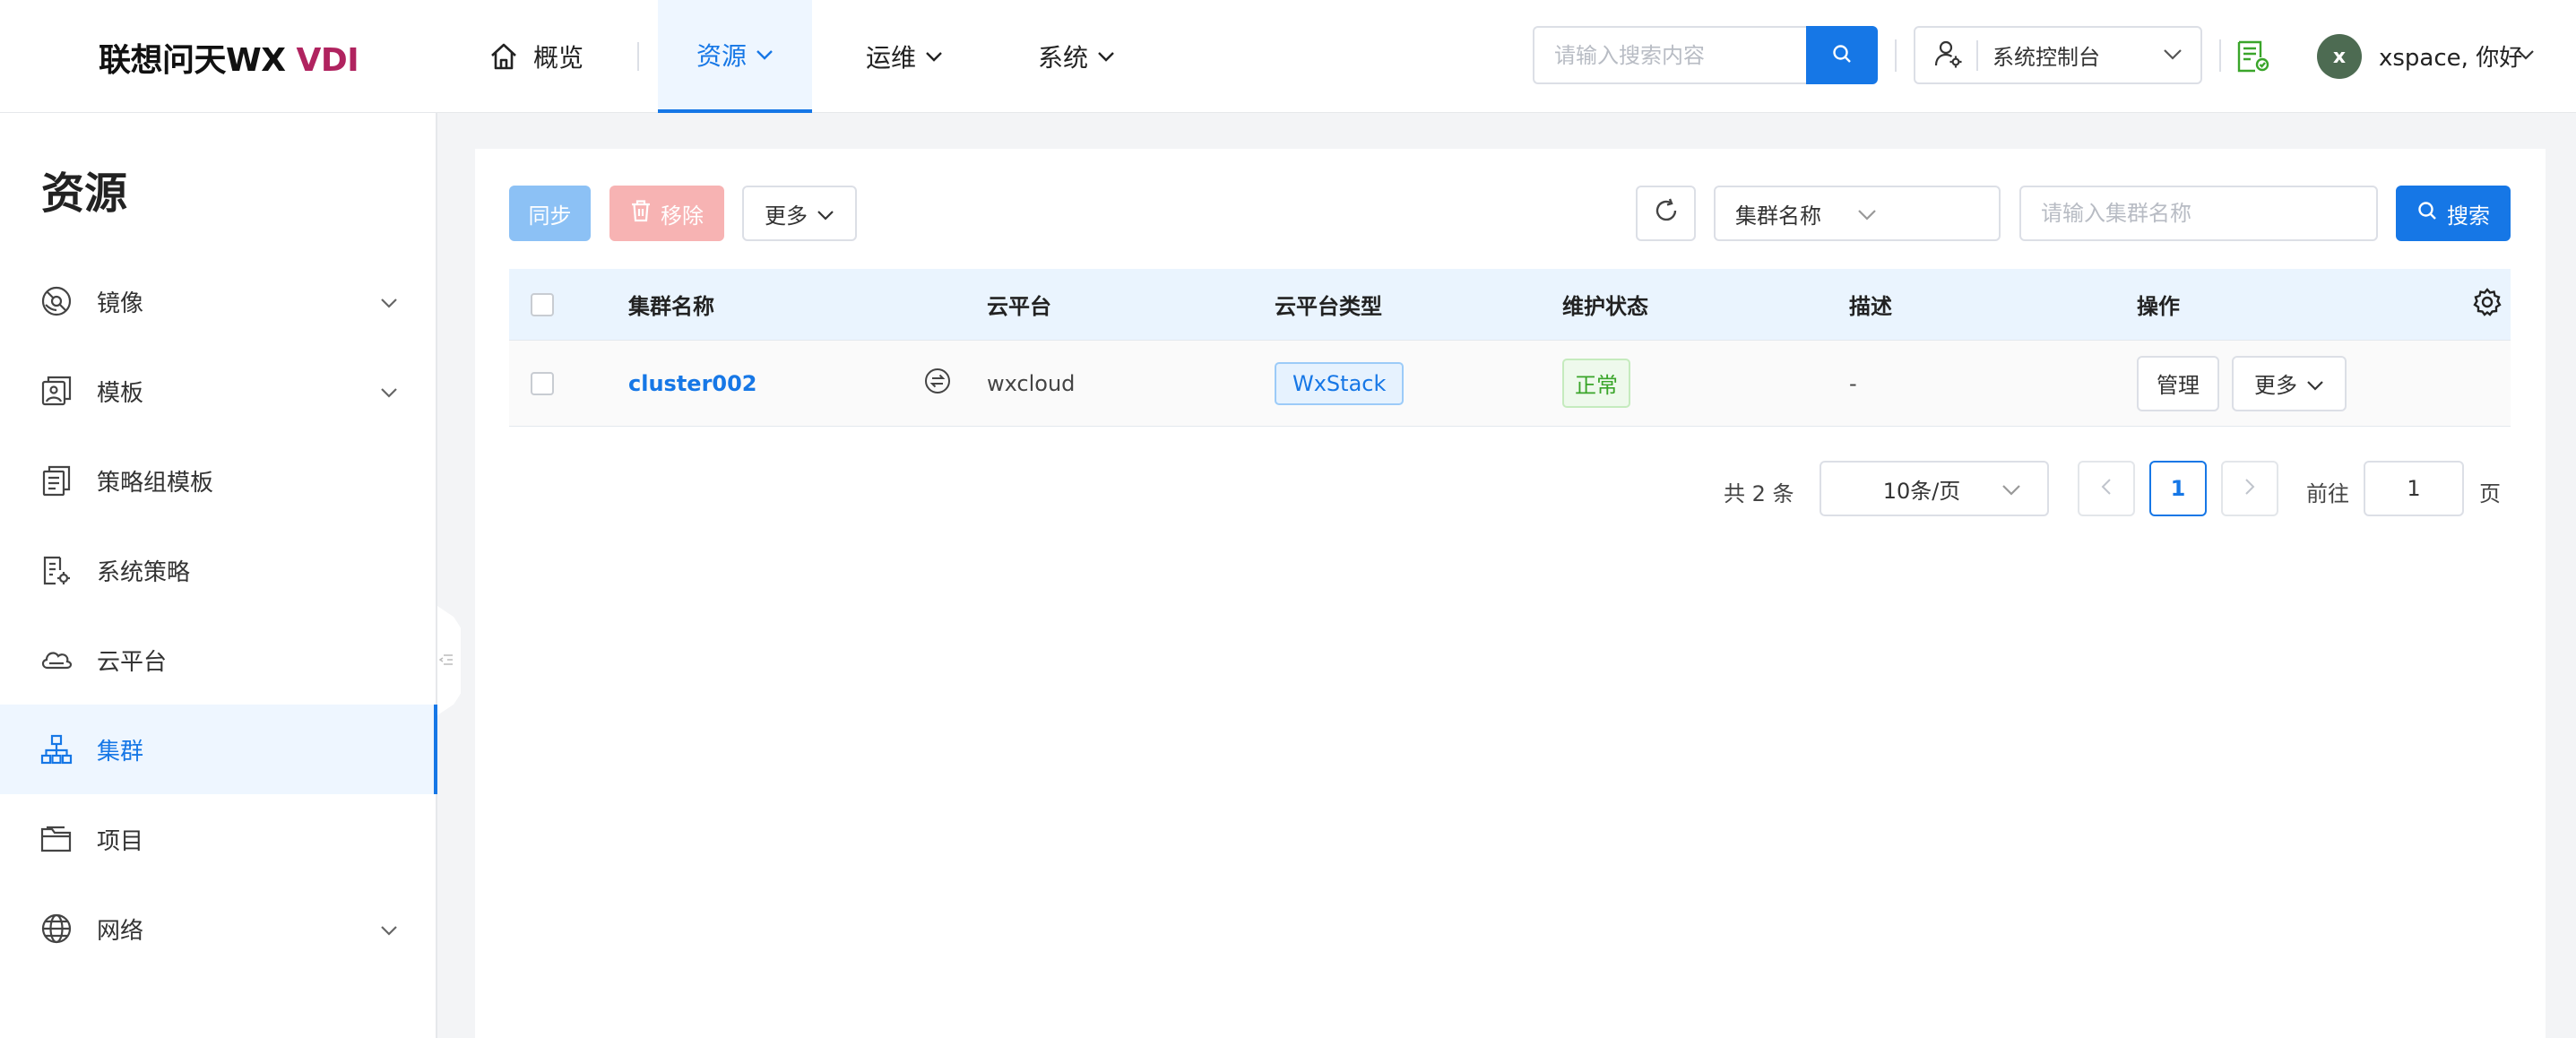  I want to click on global-search-button, so click(1842, 55).